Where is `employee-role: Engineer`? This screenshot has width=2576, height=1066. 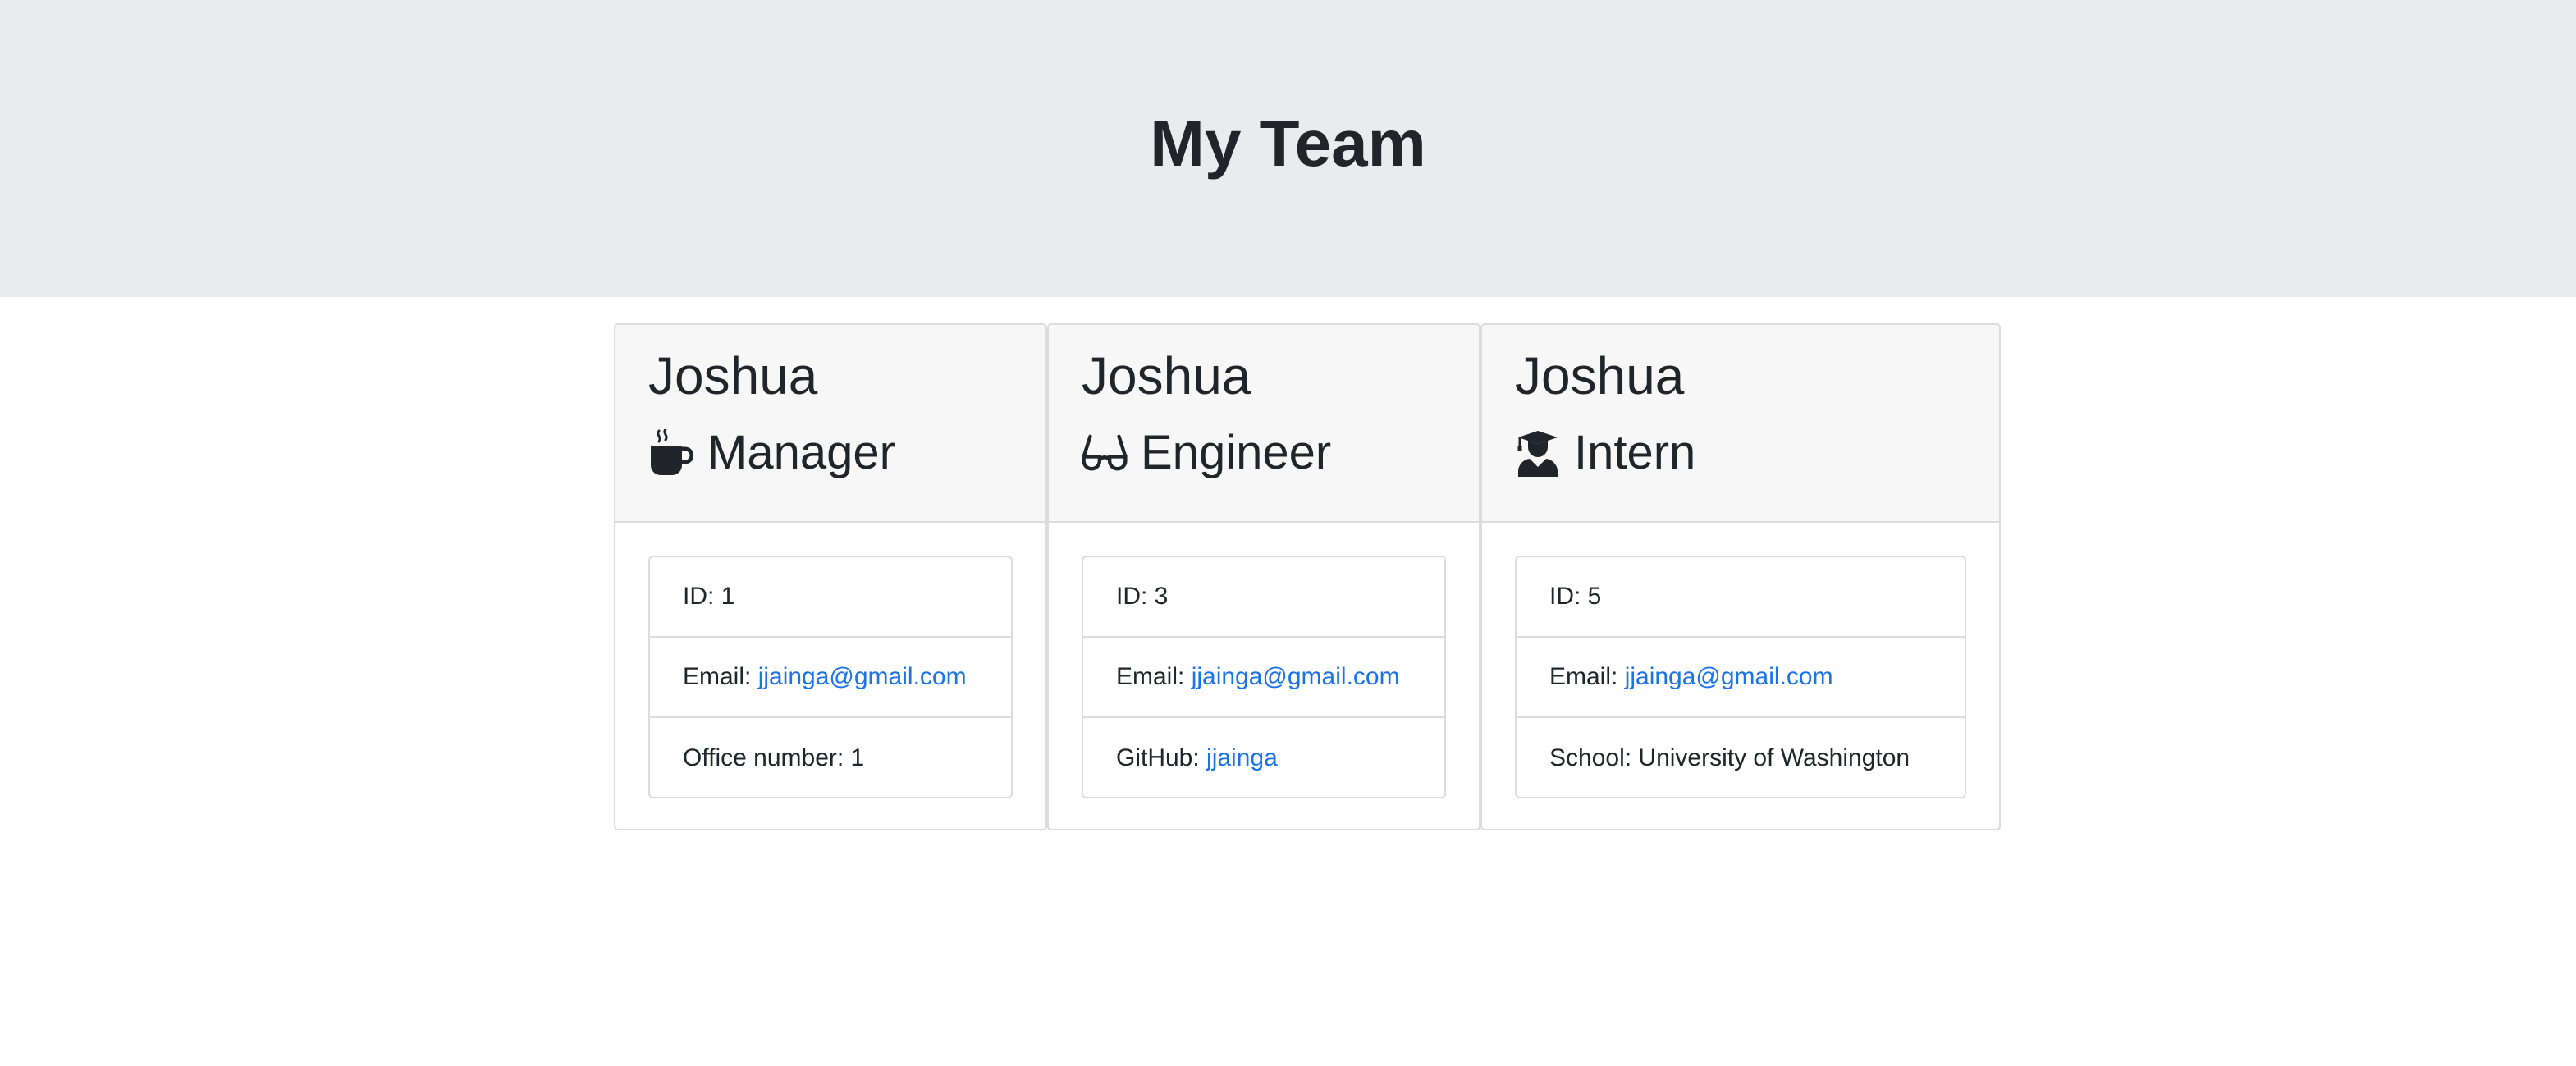
employee-role: Engineer is located at coordinates (1206, 453).